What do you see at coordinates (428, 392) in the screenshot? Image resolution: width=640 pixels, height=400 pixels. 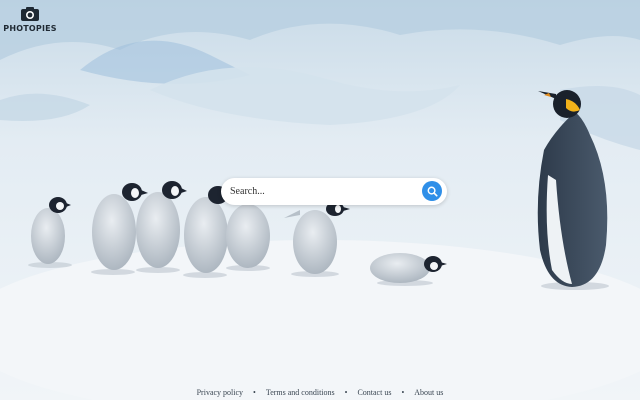 I see `about-us-link: About us` at bounding box center [428, 392].